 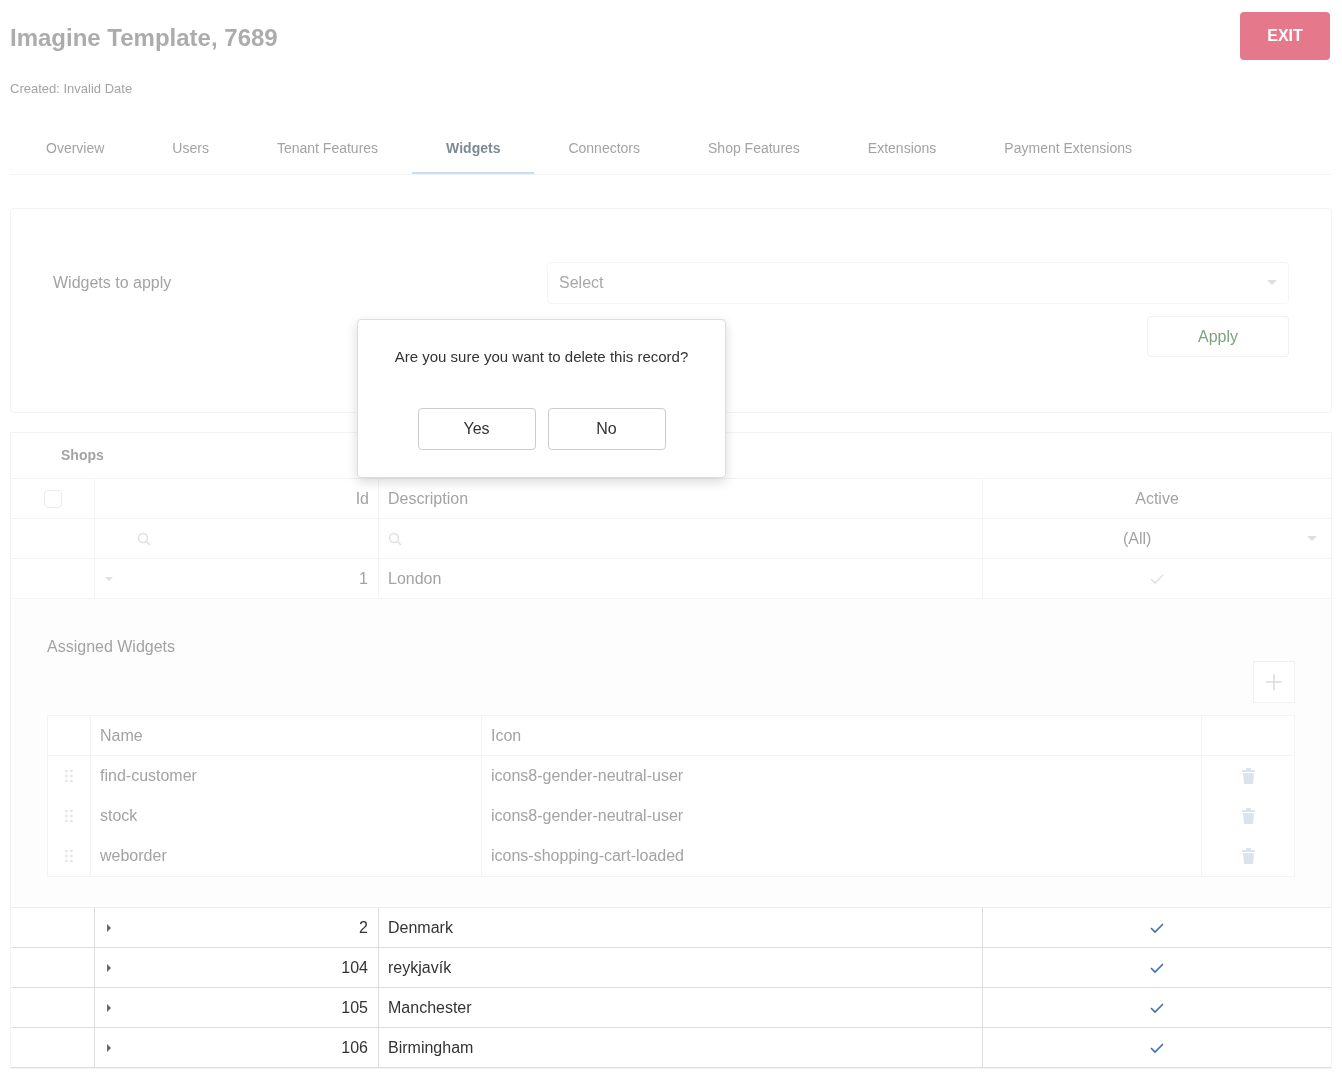 I want to click on id-cell-text: 2, so click(x=363, y=927).